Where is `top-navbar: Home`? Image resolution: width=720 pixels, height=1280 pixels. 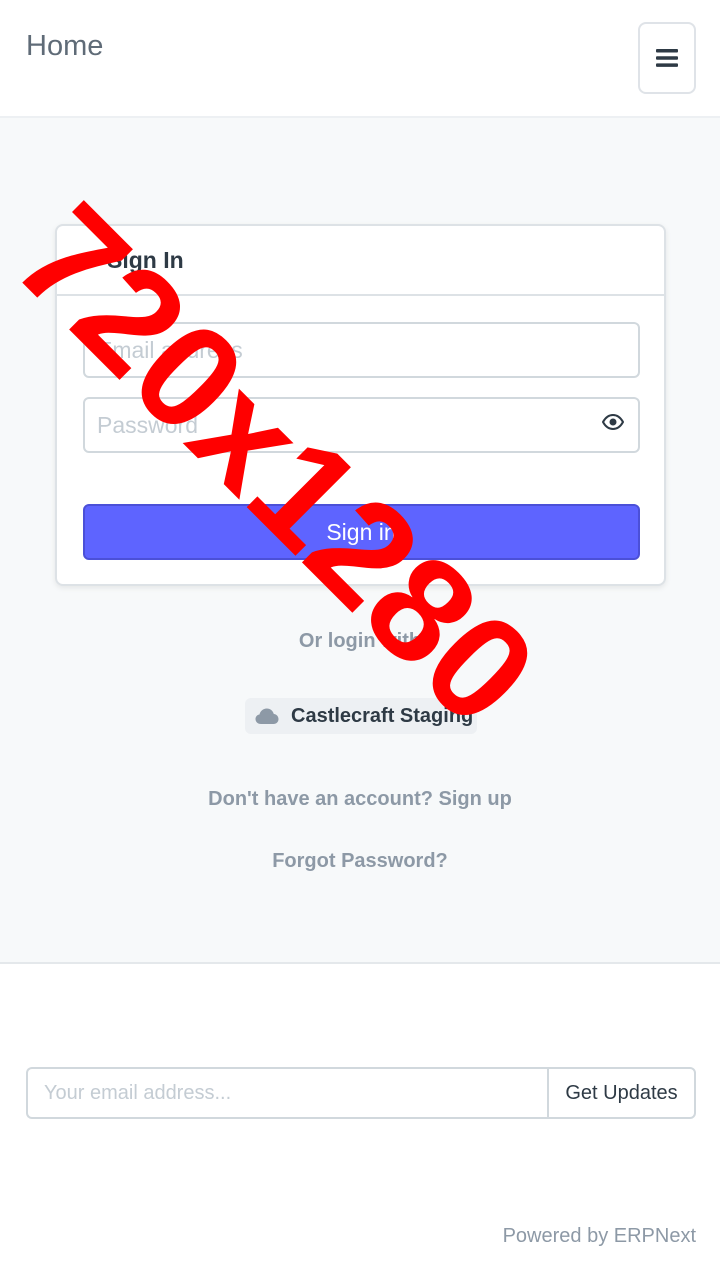
top-navbar: Home is located at coordinates (360, 59).